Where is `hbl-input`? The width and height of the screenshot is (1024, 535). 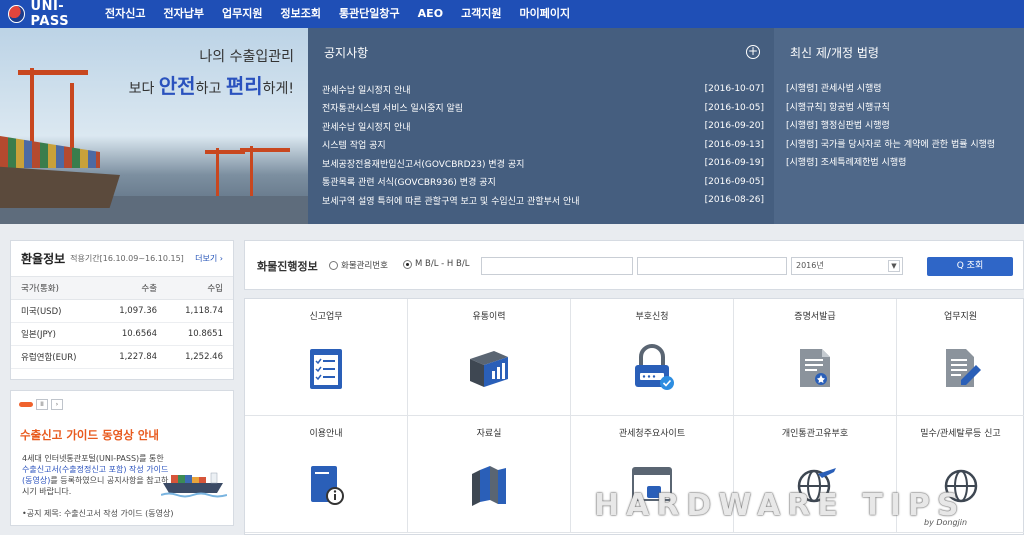 hbl-input is located at coordinates (712, 266).